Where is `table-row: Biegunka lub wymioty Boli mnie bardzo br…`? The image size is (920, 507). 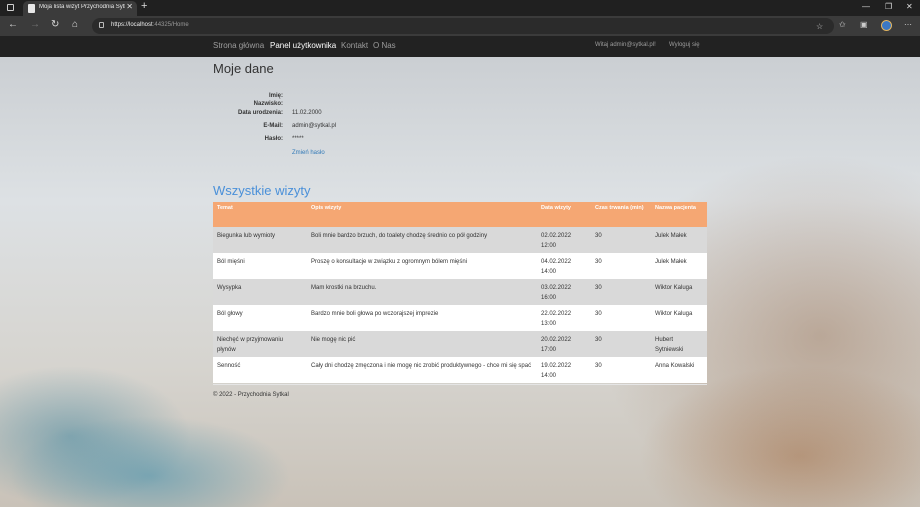
table-row: Biegunka lub wymioty Boli mnie bardzo br… is located at coordinates (460, 240).